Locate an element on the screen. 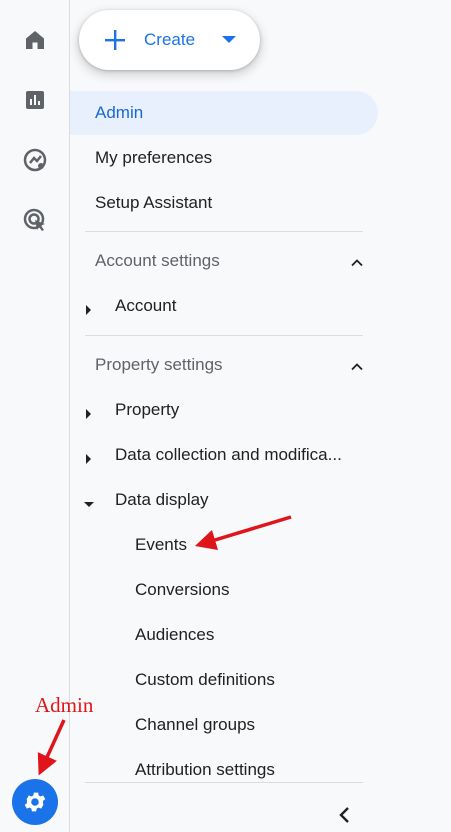 This screenshot has width=451, height=832. tree-item-label: Account is located at coordinates (146, 305).